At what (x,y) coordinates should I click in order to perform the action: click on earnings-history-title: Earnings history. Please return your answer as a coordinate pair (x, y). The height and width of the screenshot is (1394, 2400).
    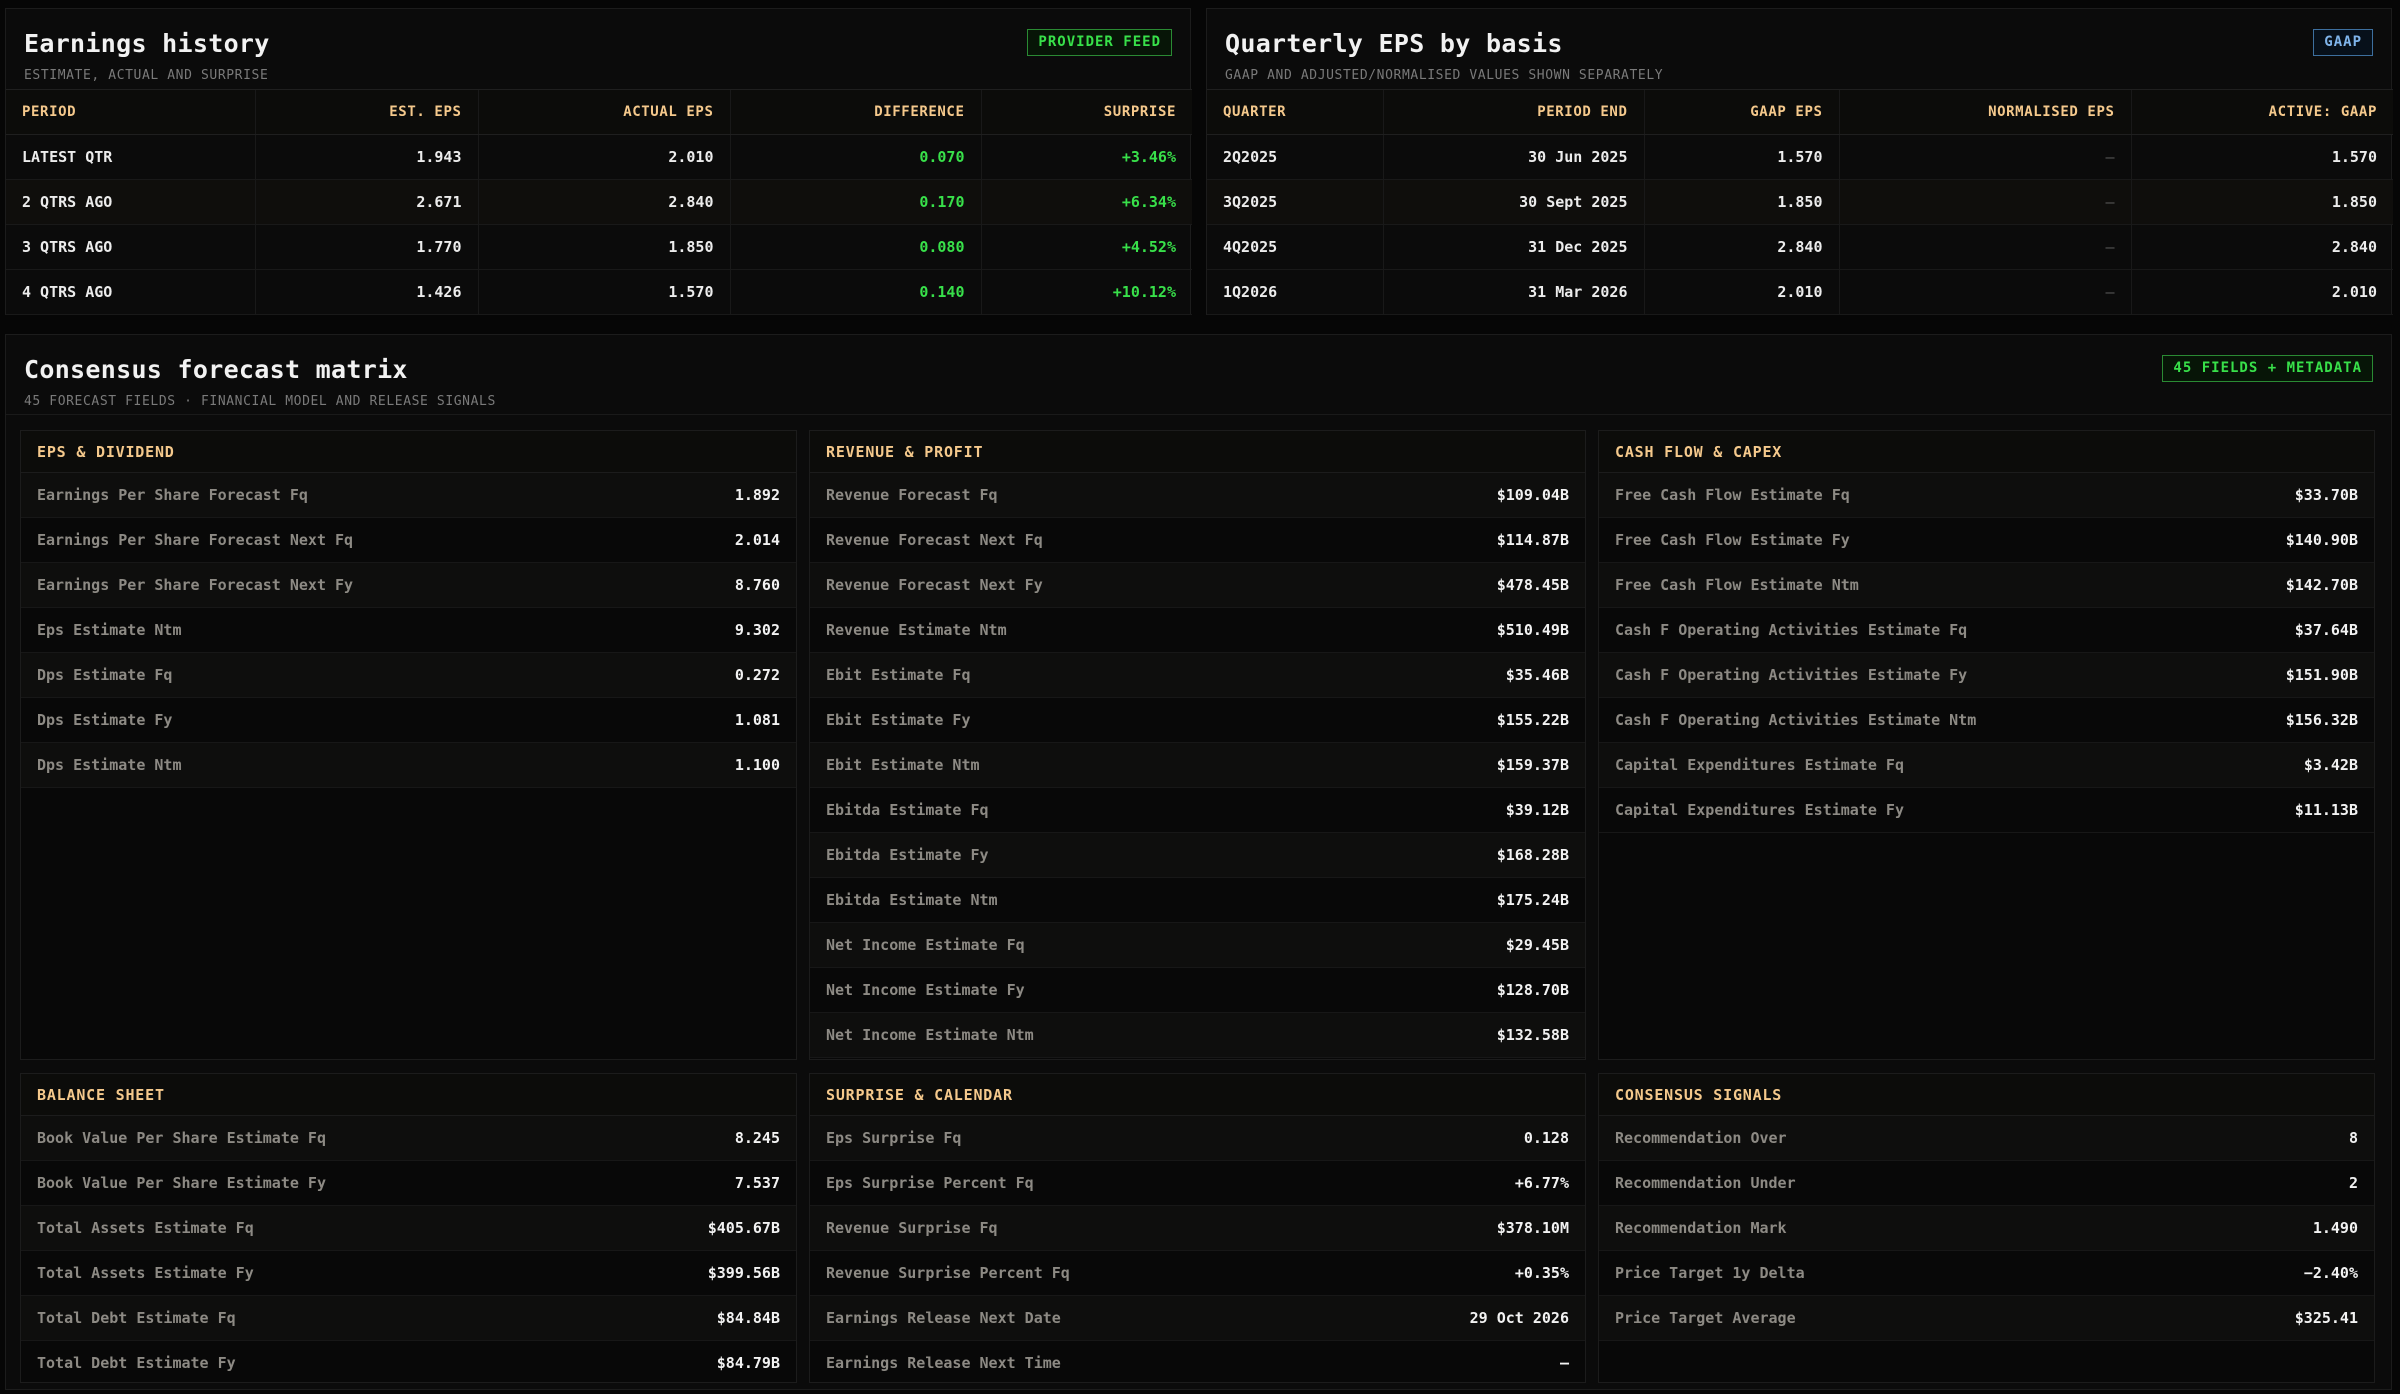
    Looking at the image, I should click on (147, 43).